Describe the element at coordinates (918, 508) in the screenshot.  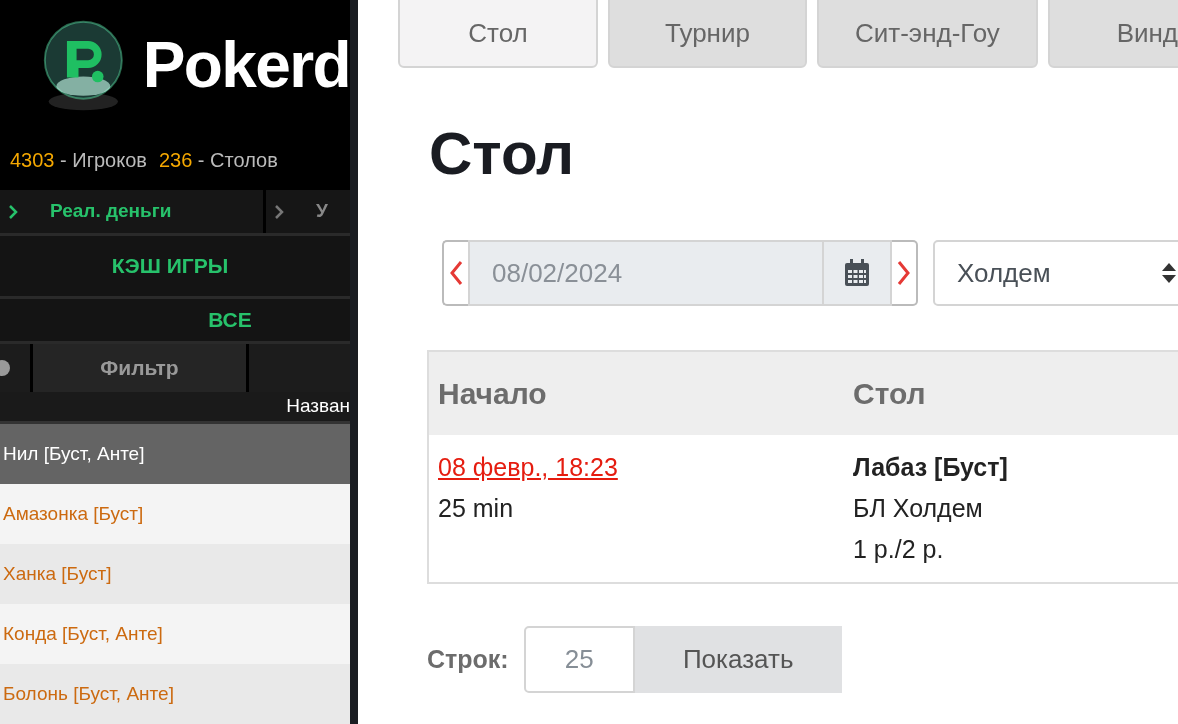
I see `game-type-text: БЛ Холдем` at that location.